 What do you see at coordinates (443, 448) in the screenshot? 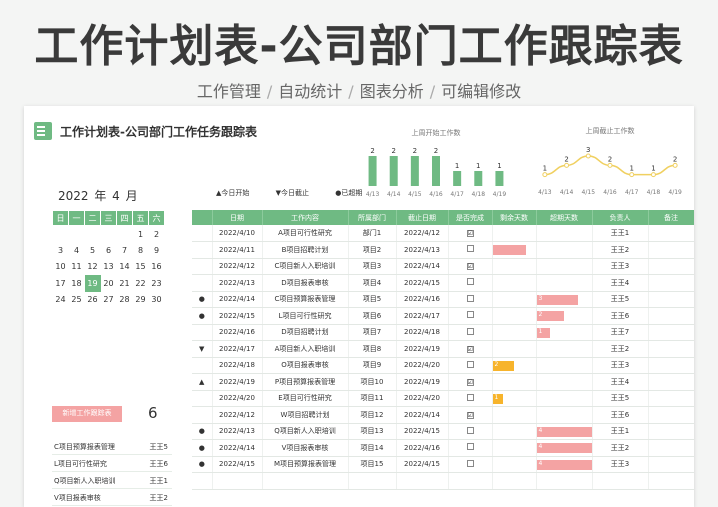
I see `table-row: ● 2022/4/14 V项目报表审核 项目14 2022/4/16 4 王王2` at bounding box center [443, 448].